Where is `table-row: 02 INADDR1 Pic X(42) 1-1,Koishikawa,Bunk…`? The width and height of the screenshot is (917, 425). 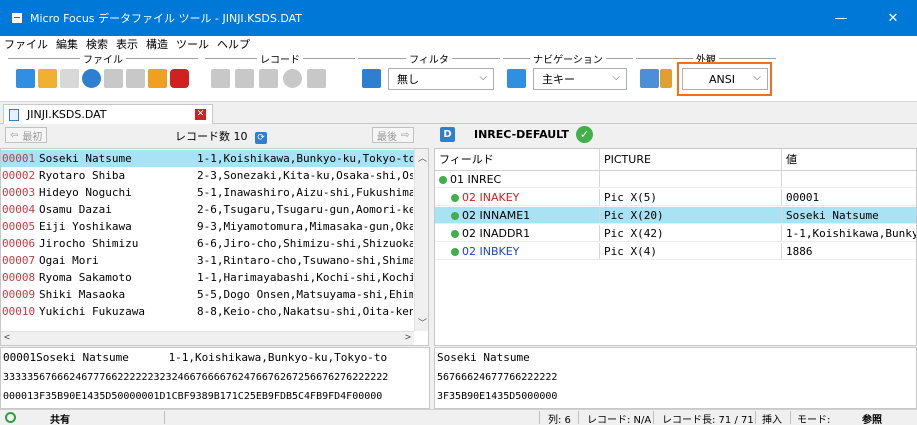
table-row: 02 INADDR1 Pic X(42) 1-1,Koishikawa,Bunk… is located at coordinates (675, 233).